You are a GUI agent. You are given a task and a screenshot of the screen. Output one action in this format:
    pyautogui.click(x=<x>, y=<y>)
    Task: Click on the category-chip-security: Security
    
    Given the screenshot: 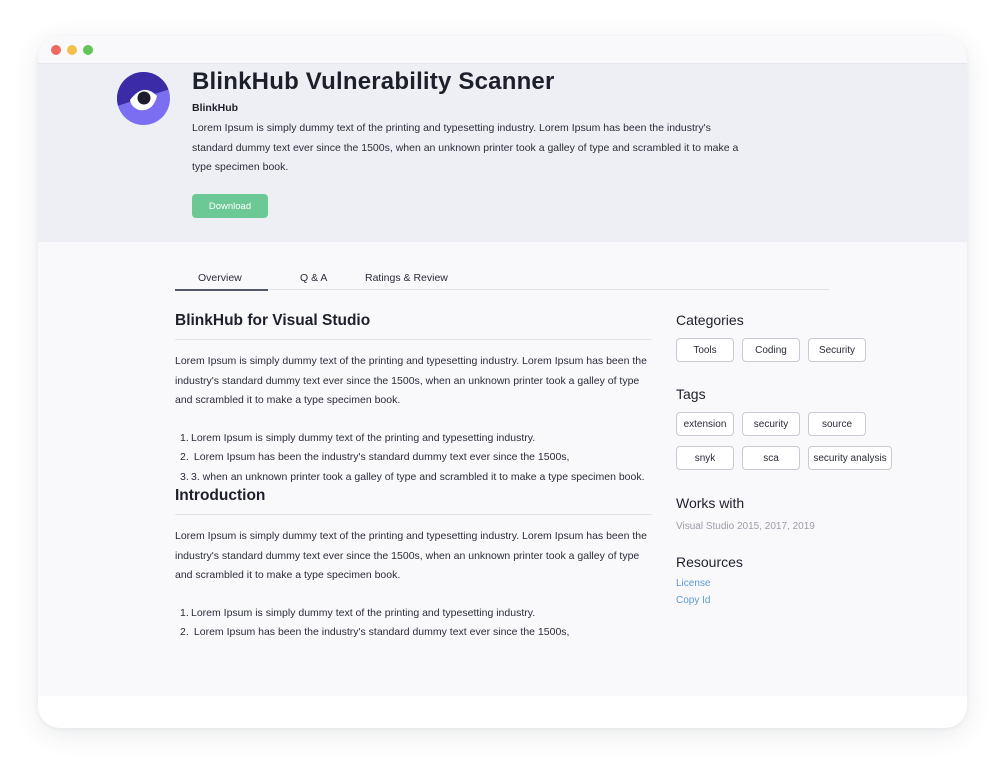 What is the action you would take?
    pyautogui.click(x=837, y=350)
    